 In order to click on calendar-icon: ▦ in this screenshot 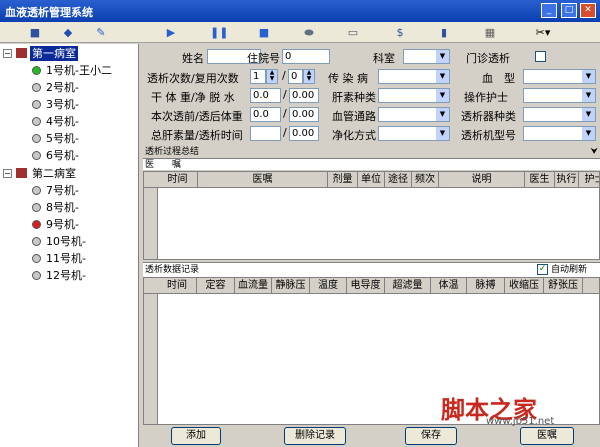, I will do `click(490, 32)`.